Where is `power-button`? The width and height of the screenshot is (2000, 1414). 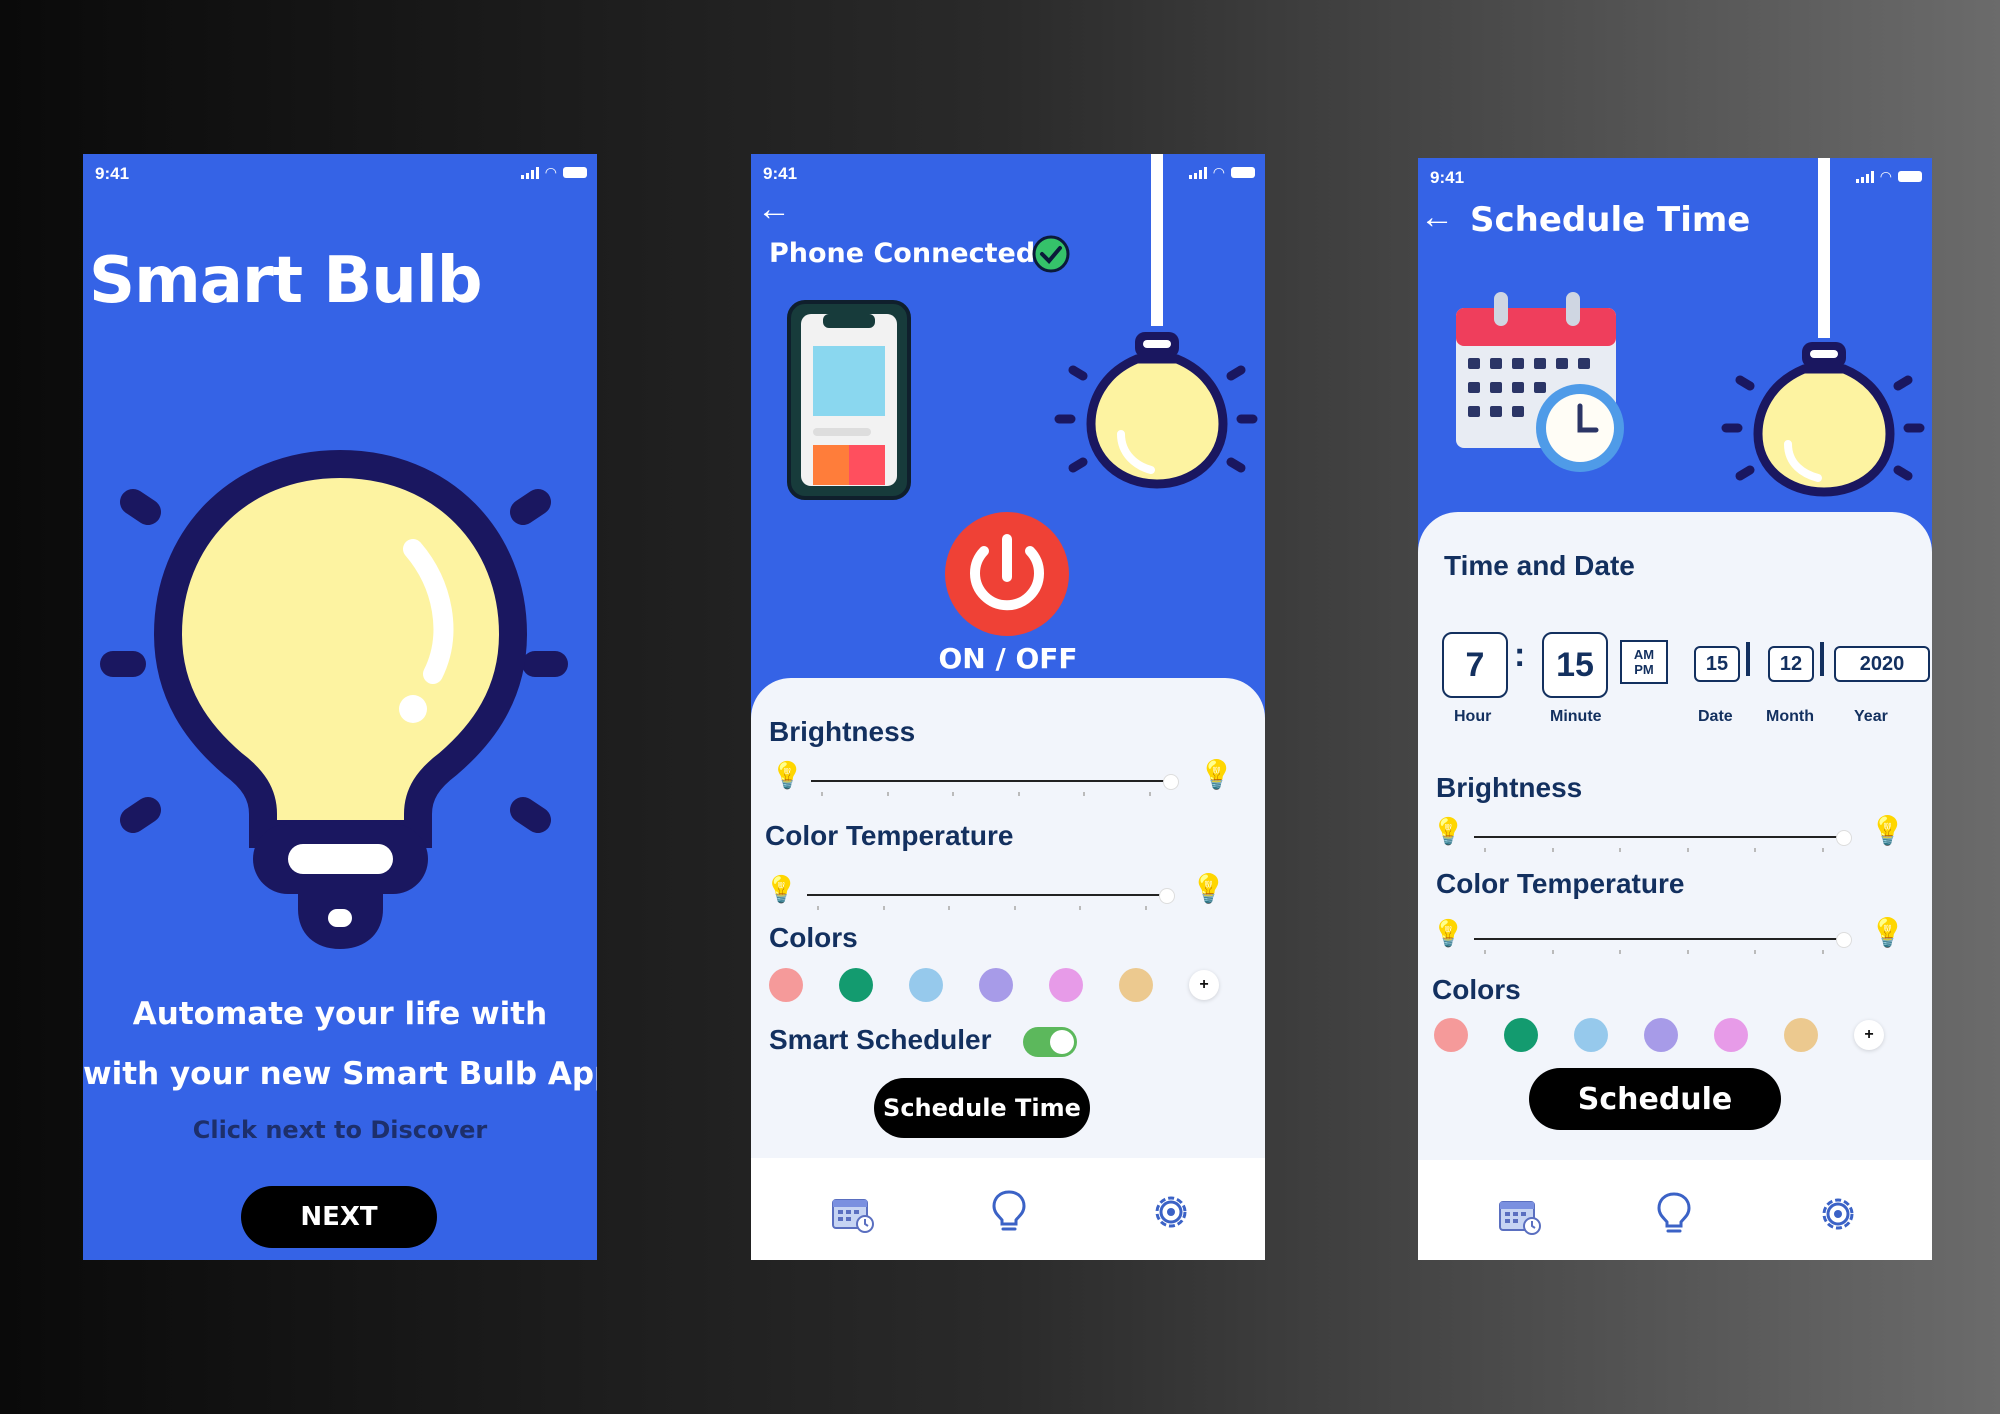
power-button is located at coordinates (1007, 574).